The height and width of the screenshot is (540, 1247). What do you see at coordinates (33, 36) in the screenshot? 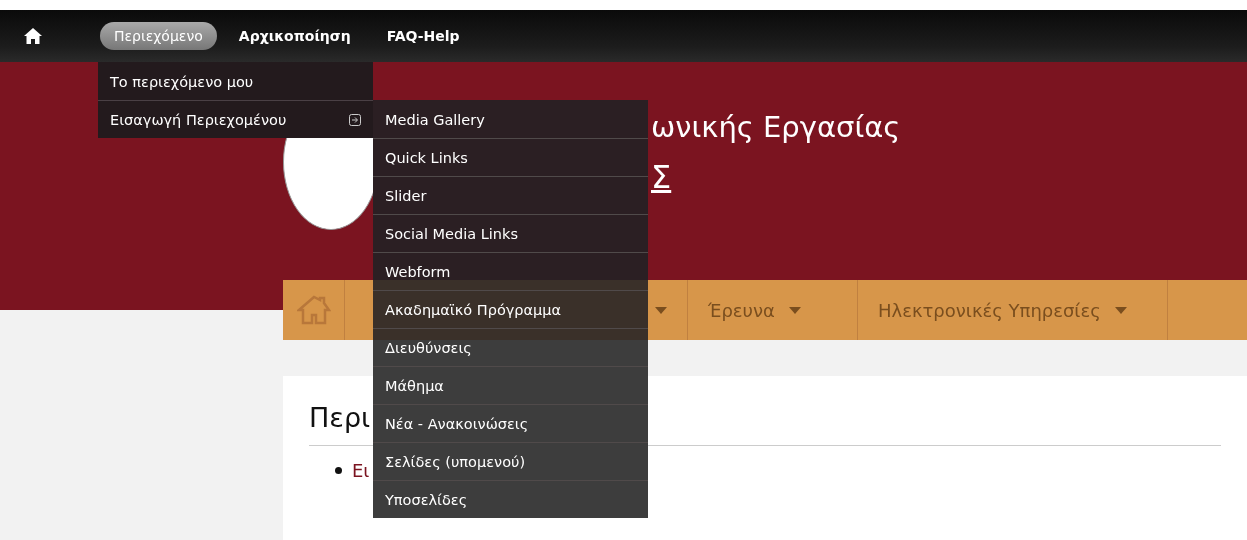
I see `home-icon` at bounding box center [33, 36].